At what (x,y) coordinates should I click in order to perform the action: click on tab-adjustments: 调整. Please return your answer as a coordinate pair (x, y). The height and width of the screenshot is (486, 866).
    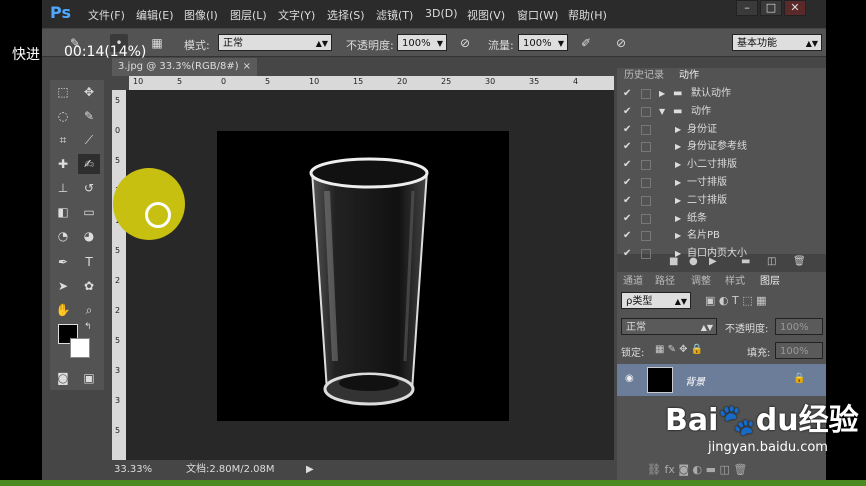
    Looking at the image, I should click on (701, 282).